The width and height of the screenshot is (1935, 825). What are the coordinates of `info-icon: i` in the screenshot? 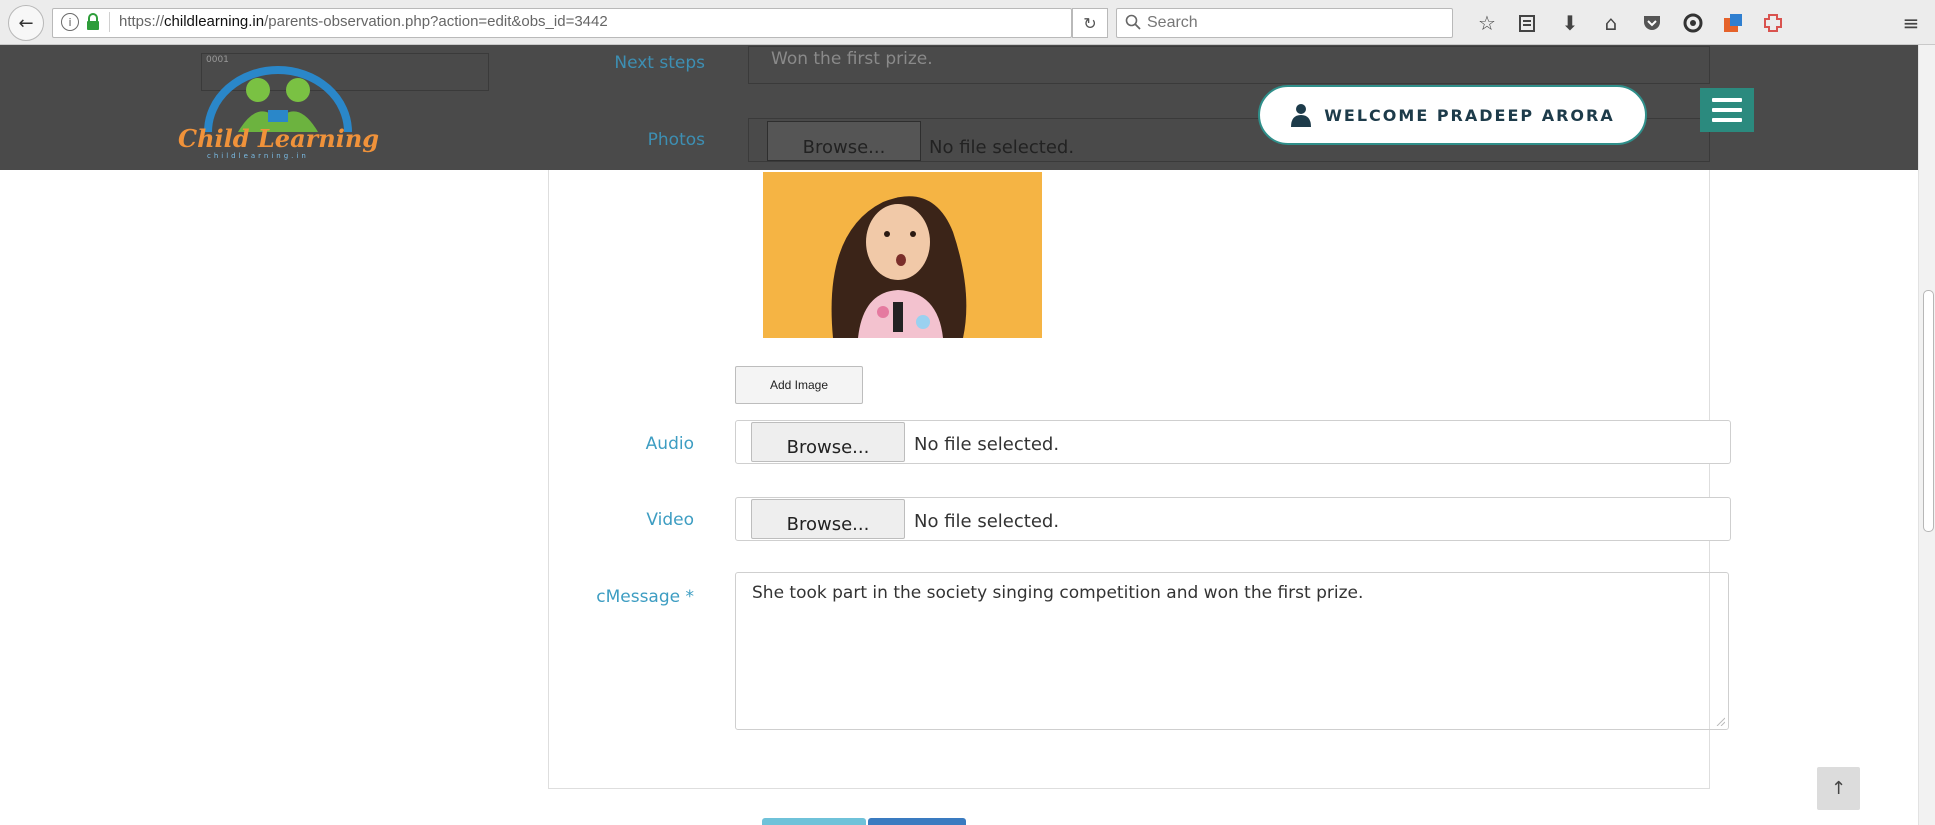 It's located at (70, 22).